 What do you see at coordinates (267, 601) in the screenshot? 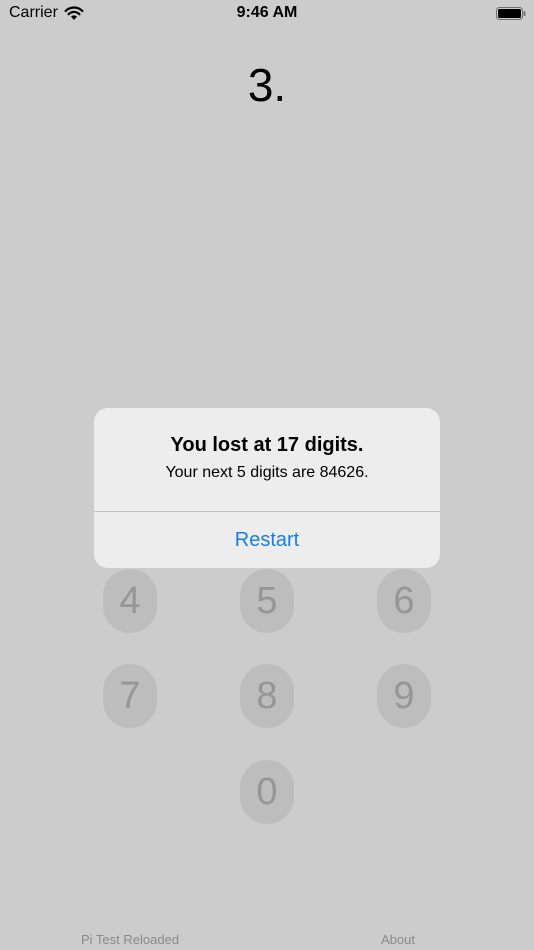
I see `keypad-key-5: 5` at bounding box center [267, 601].